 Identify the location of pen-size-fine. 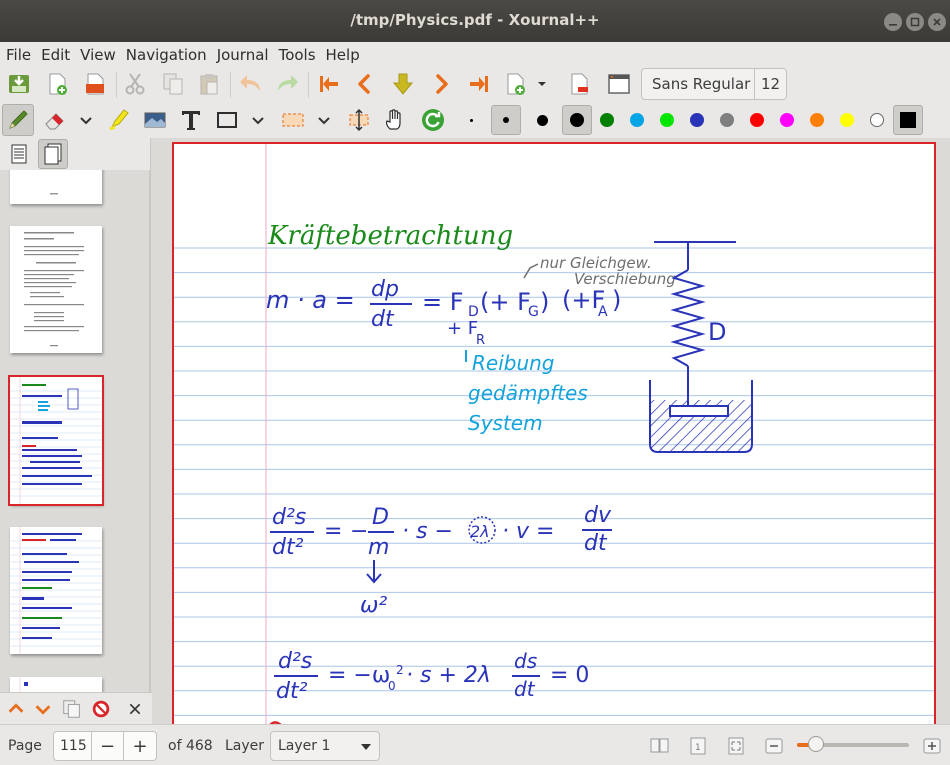
(471, 120).